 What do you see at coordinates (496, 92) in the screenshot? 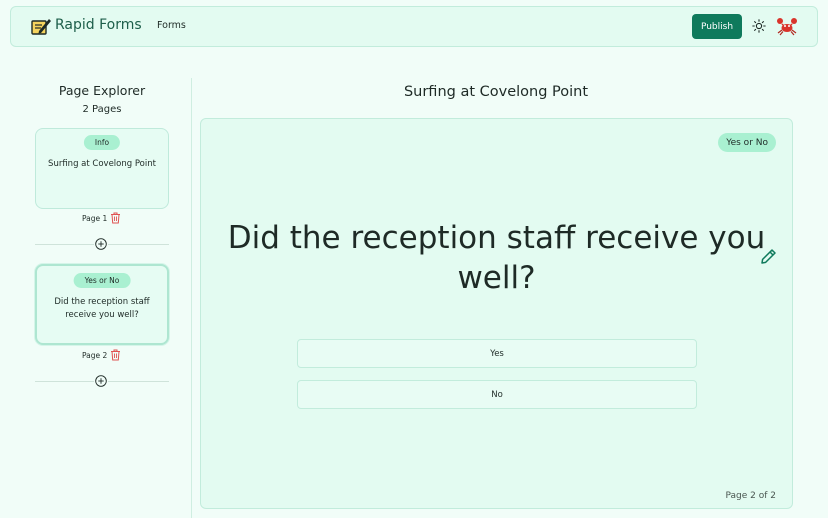
I see `form-title: Surfing at Covelong Point` at bounding box center [496, 92].